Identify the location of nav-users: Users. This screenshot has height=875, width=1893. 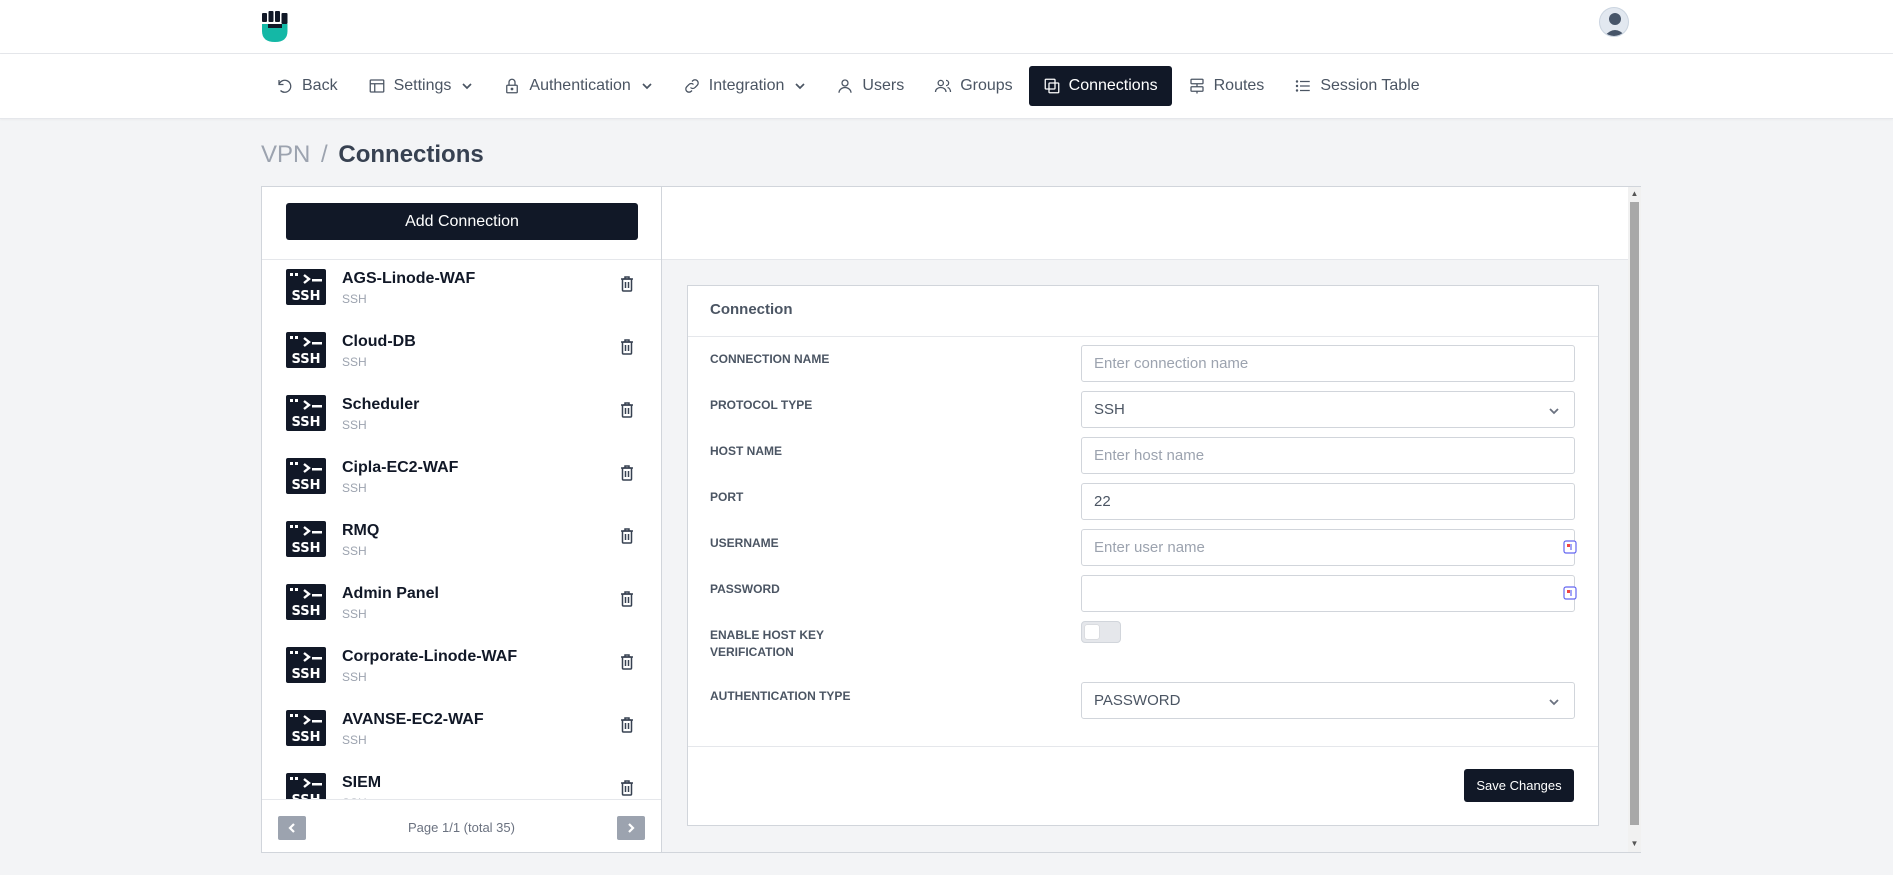
(870, 86).